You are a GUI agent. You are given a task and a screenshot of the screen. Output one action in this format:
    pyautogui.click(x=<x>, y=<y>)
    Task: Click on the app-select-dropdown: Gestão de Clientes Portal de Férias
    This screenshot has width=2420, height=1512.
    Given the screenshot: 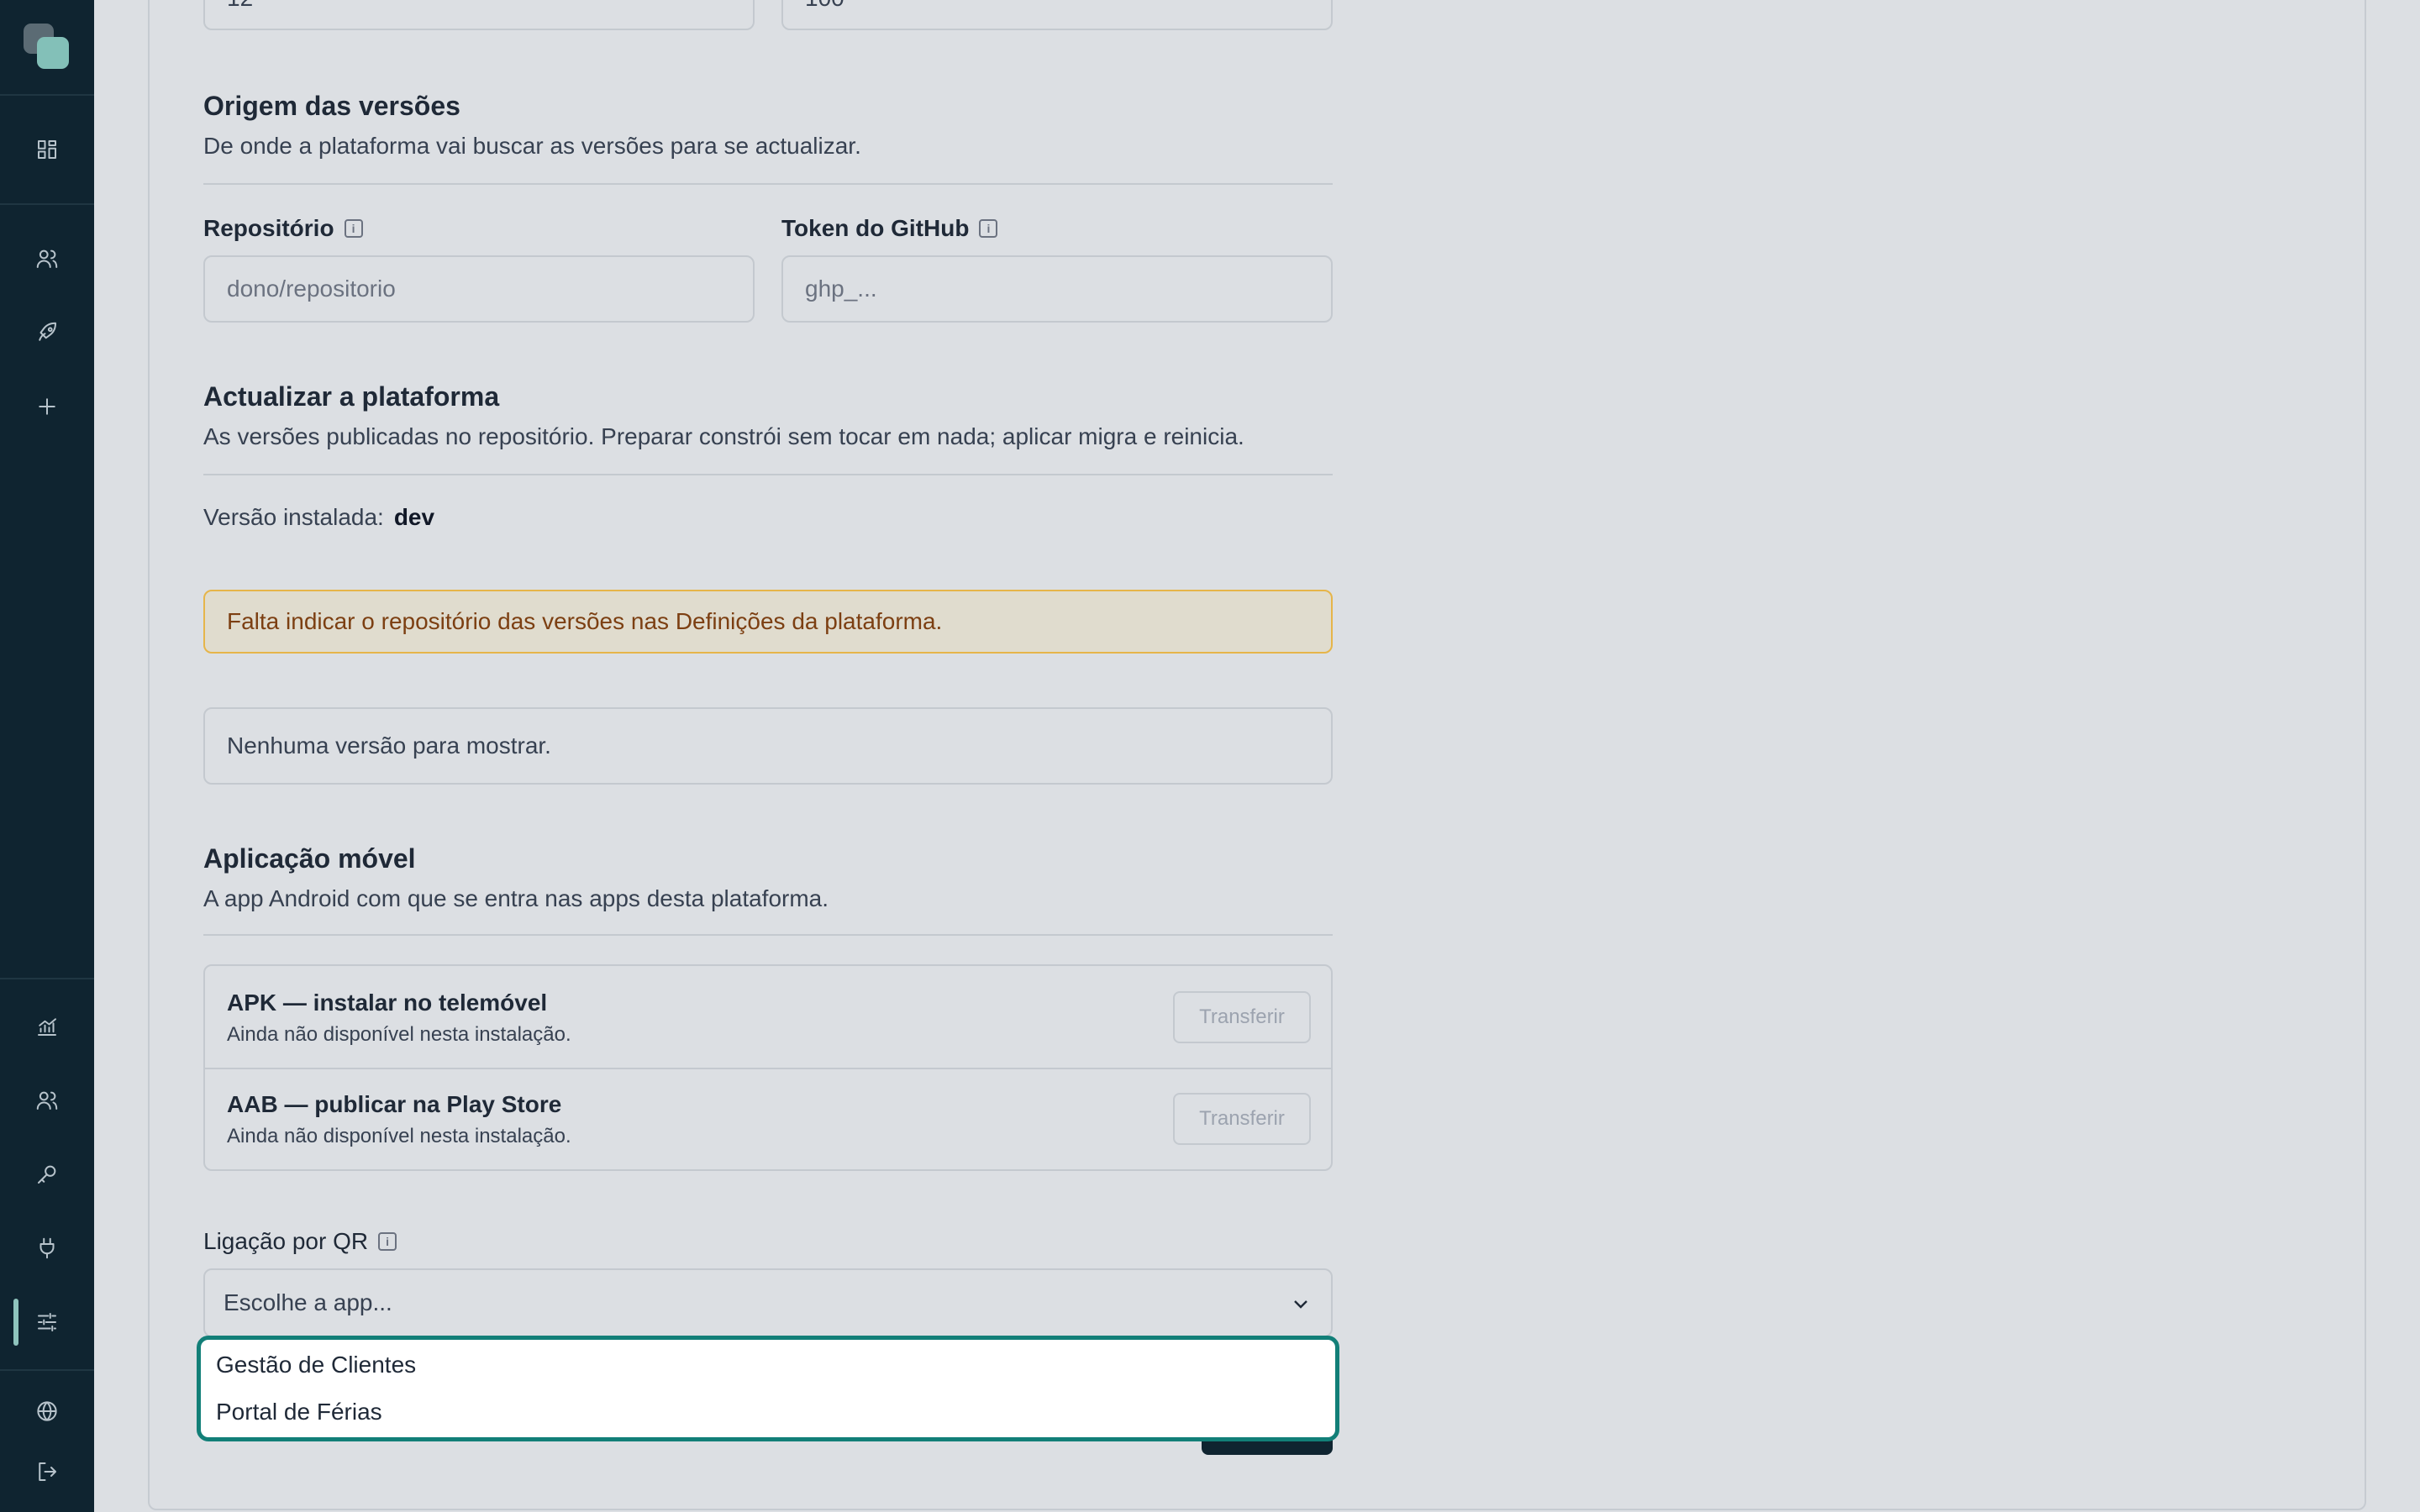 What is the action you would take?
    pyautogui.click(x=768, y=1388)
    